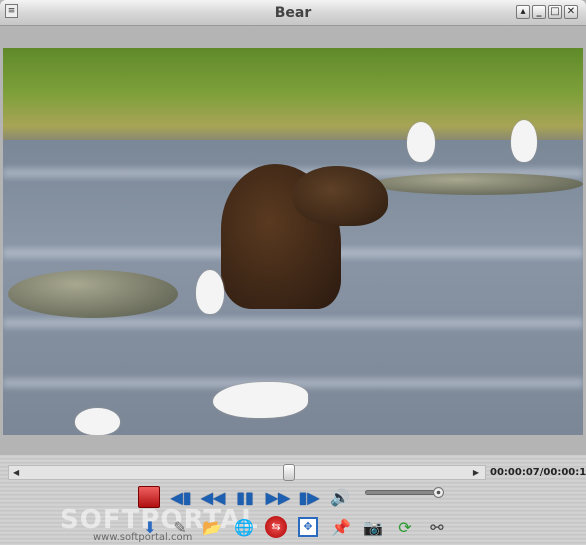  What do you see at coordinates (308, 527) in the screenshot?
I see `fullscreen-icon: ✥` at bounding box center [308, 527].